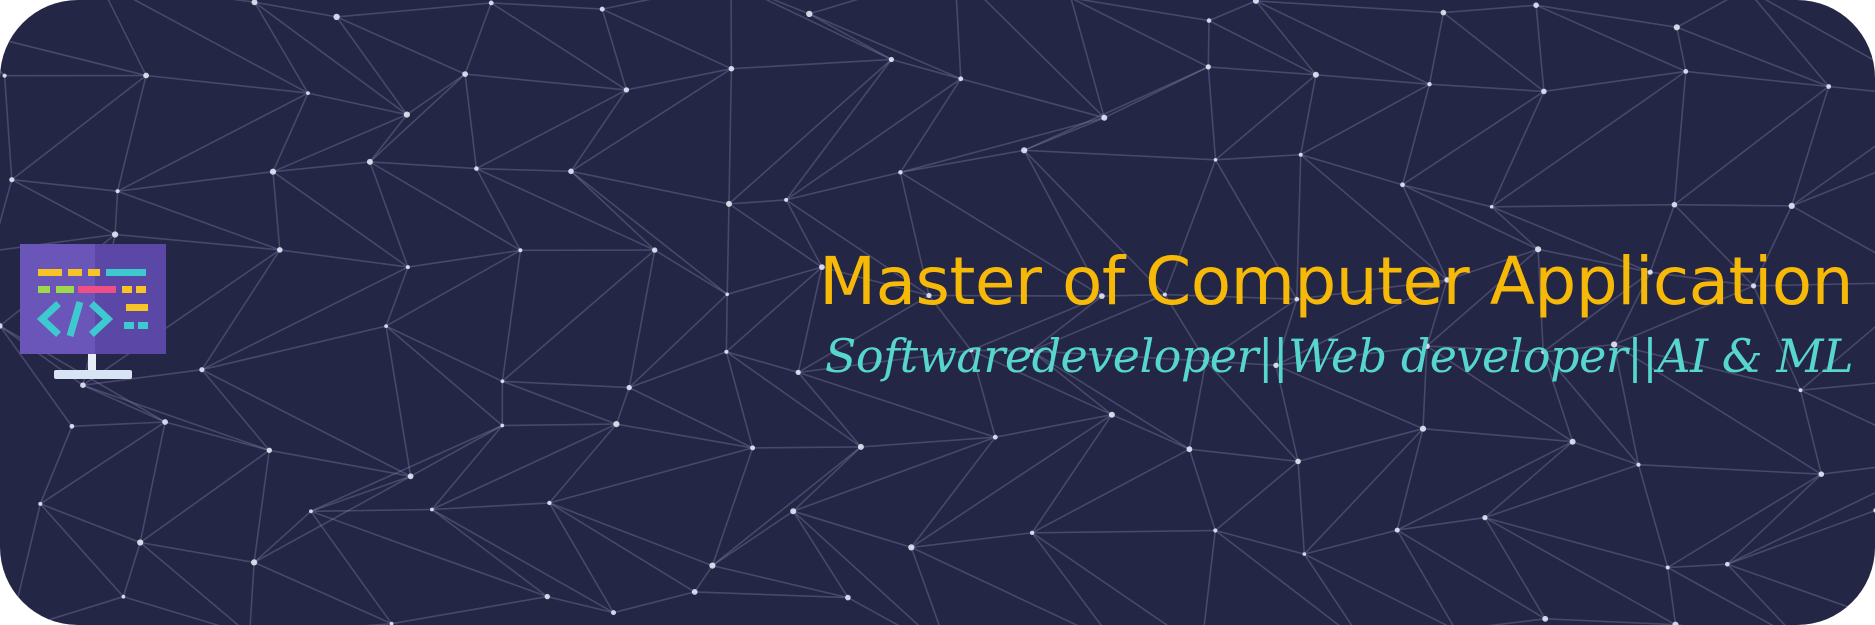  What do you see at coordinates (1336, 281) in the screenshot?
I see `banner-title: Master of Computer Application` at bounding box center [1336, 281].